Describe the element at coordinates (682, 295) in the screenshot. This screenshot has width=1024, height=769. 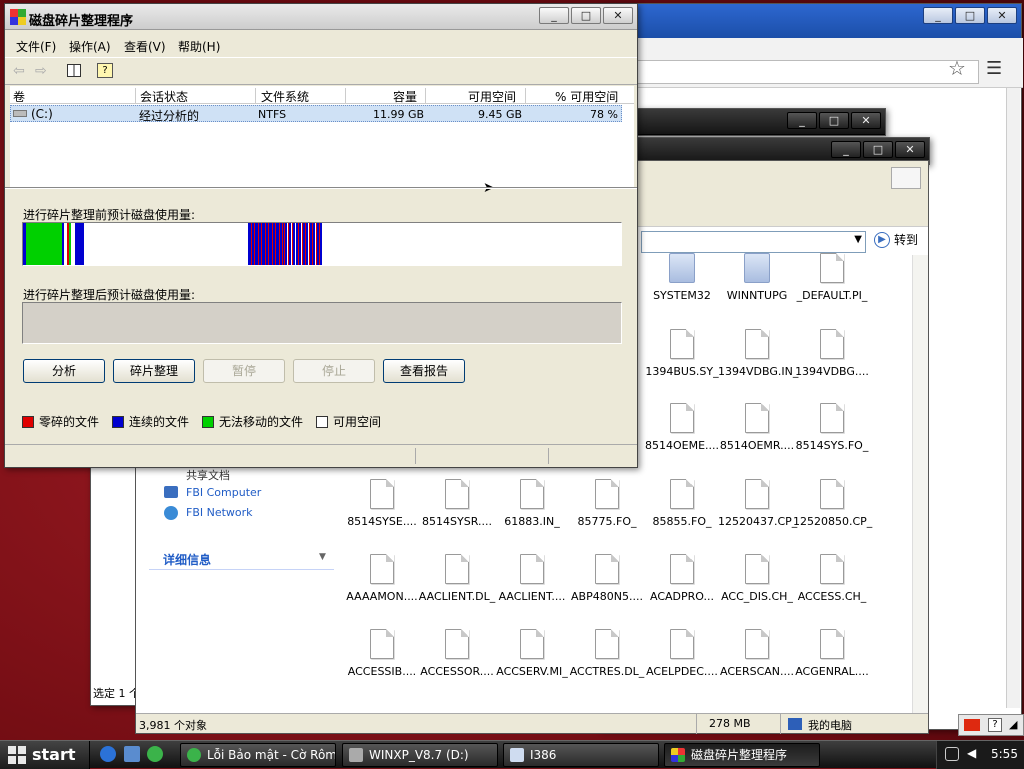
I see `file-name: SYSTEM32` at that location.